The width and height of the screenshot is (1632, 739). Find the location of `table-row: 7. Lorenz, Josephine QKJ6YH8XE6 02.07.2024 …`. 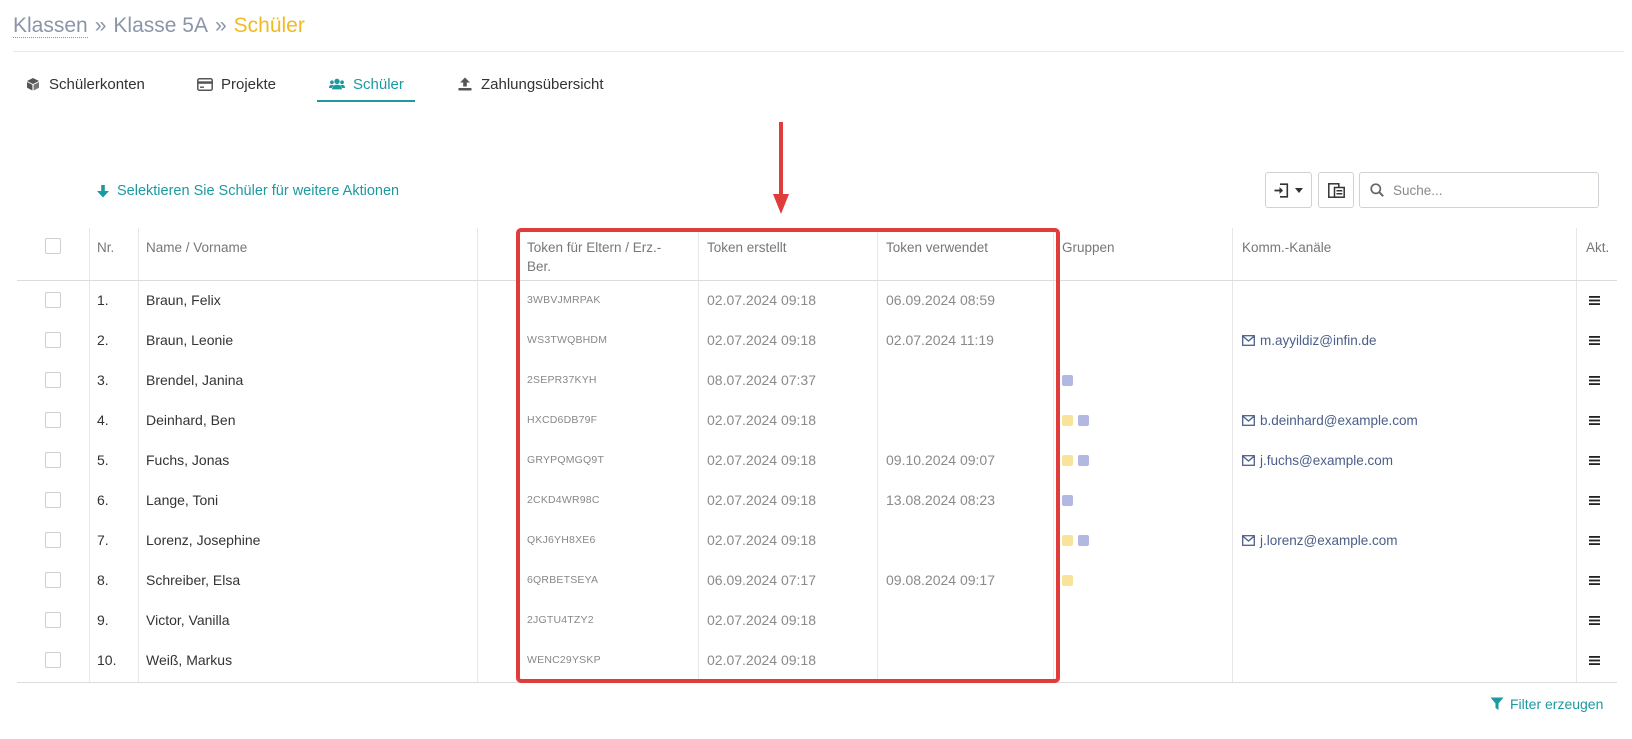

table-row: 7. Lorenz, Josephine QKJ6YH8XE6 02.07.2024 … is located at coordinates (817, 540).